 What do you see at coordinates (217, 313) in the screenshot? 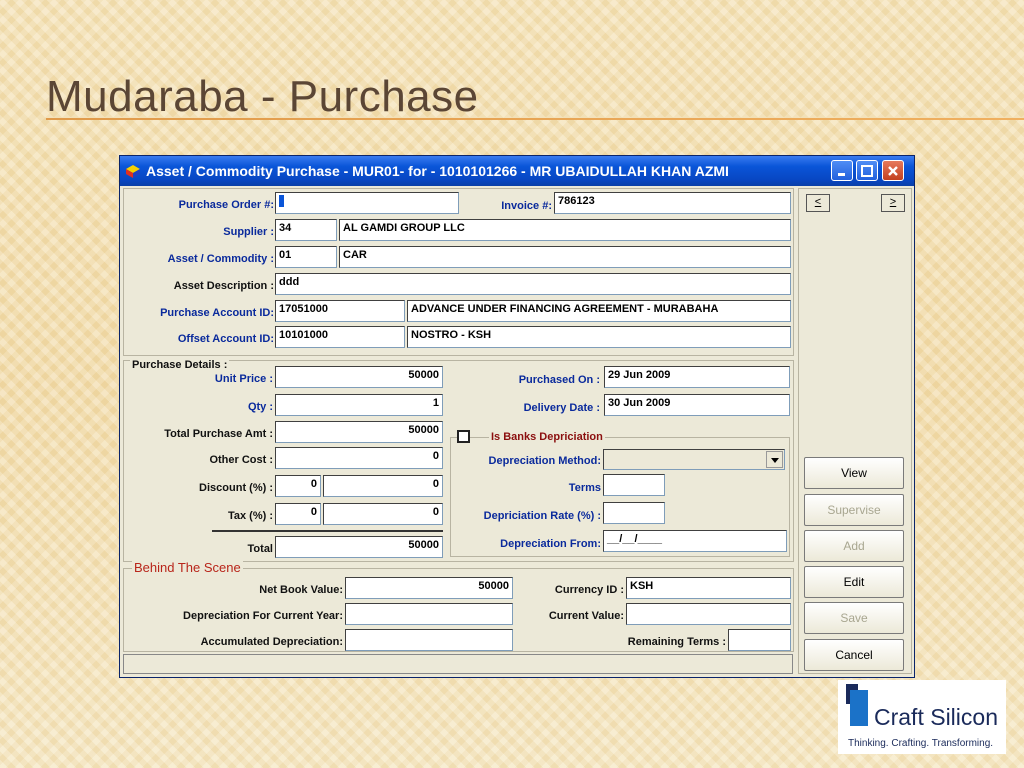
I see `purchase-account-label: Purchase Account ID:` at bounding box center [217, 313].